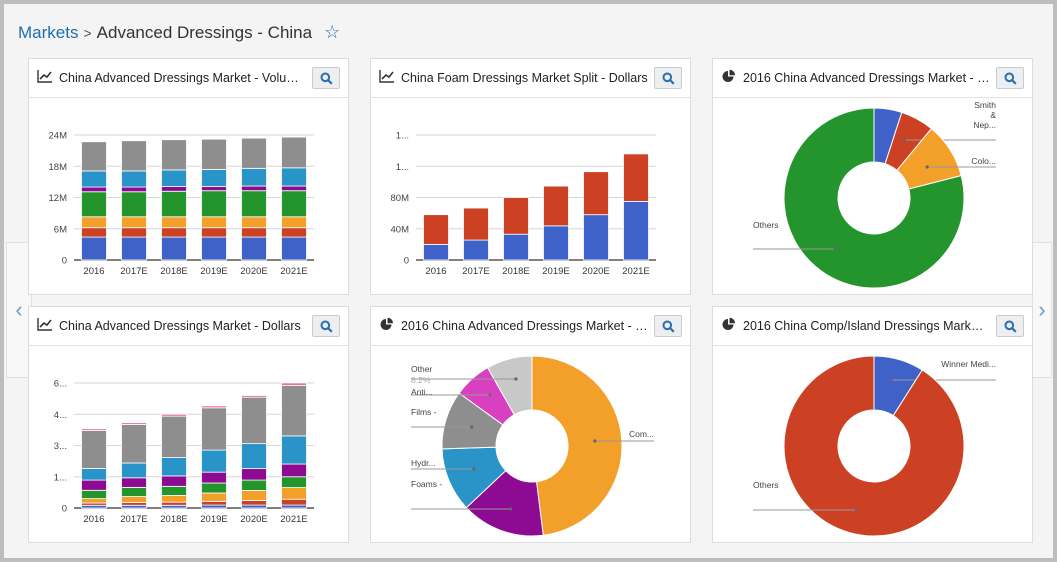 The height and width of the screenshot is (562, 1057). Describe the element at coordinates (174, 436) in the screenshot. I see `bar-segment-s7-2018E` at that location.